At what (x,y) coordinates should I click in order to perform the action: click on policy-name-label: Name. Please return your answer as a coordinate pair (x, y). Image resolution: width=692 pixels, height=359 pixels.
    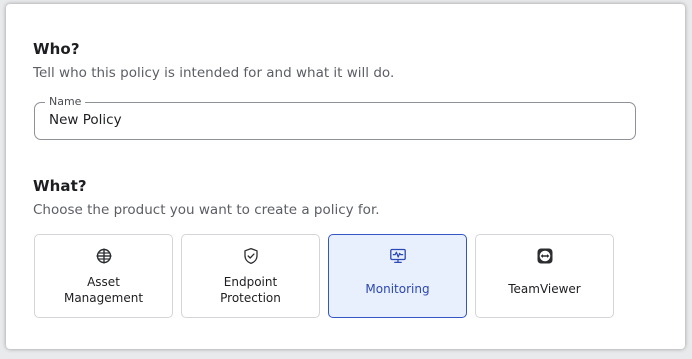
    Looking at the image, I should click on (65, 102).